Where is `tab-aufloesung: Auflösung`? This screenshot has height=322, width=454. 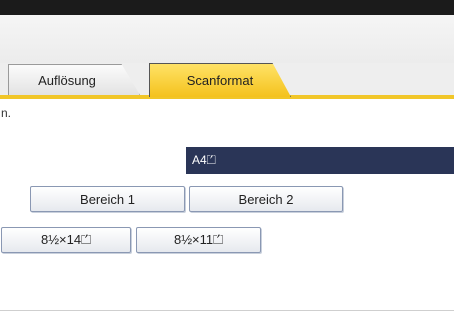 tab-aufloesung: Auflösung is located at coordinates (74, 79).